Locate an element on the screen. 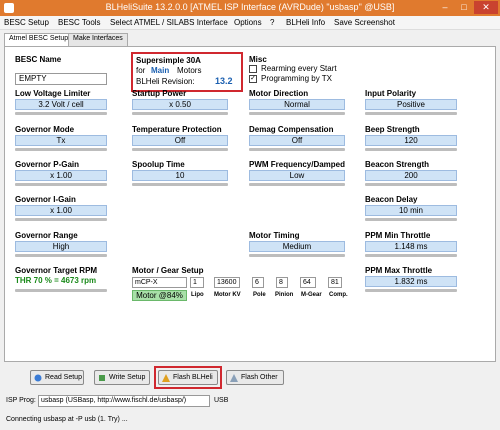 This screenshot has width=500, height=430. spoolup-time-slider is located at coordinates (180, 184).